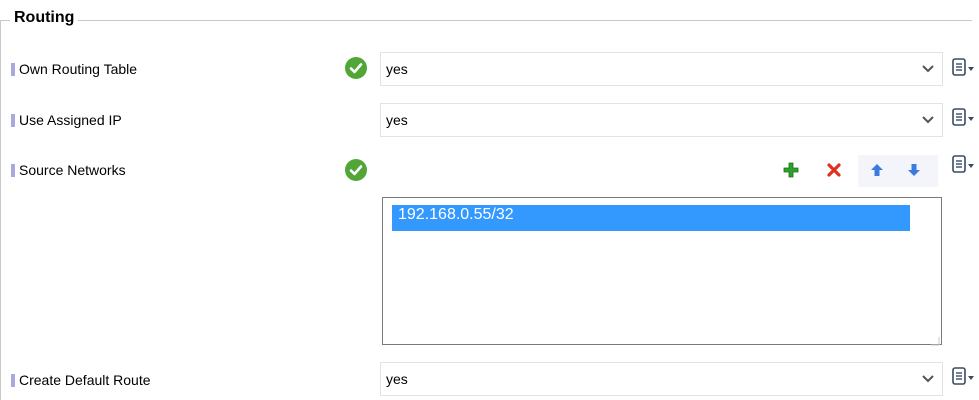 Image resolution: width=979 pixels, height=400 pixels. I want to click on arrow-down-icon, so click(914, 171).